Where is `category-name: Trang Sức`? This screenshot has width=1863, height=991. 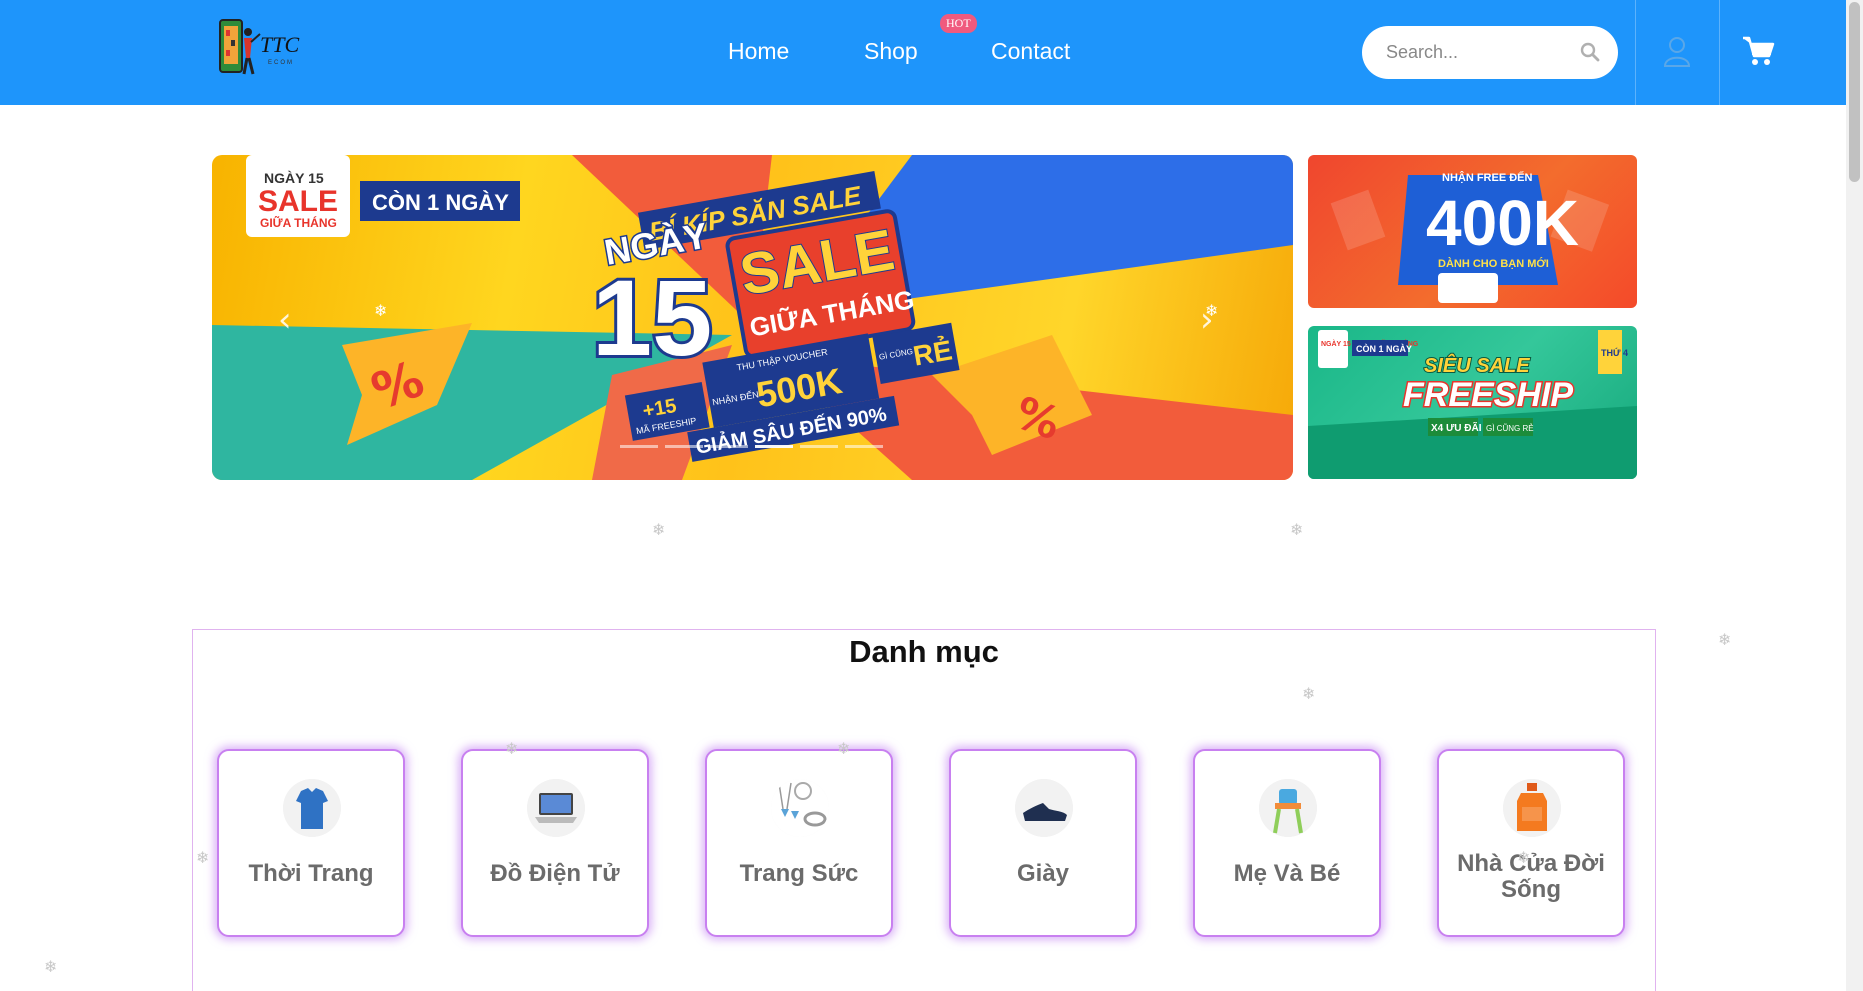
category-name: Trang Sức is located at coordinates (799, 873).